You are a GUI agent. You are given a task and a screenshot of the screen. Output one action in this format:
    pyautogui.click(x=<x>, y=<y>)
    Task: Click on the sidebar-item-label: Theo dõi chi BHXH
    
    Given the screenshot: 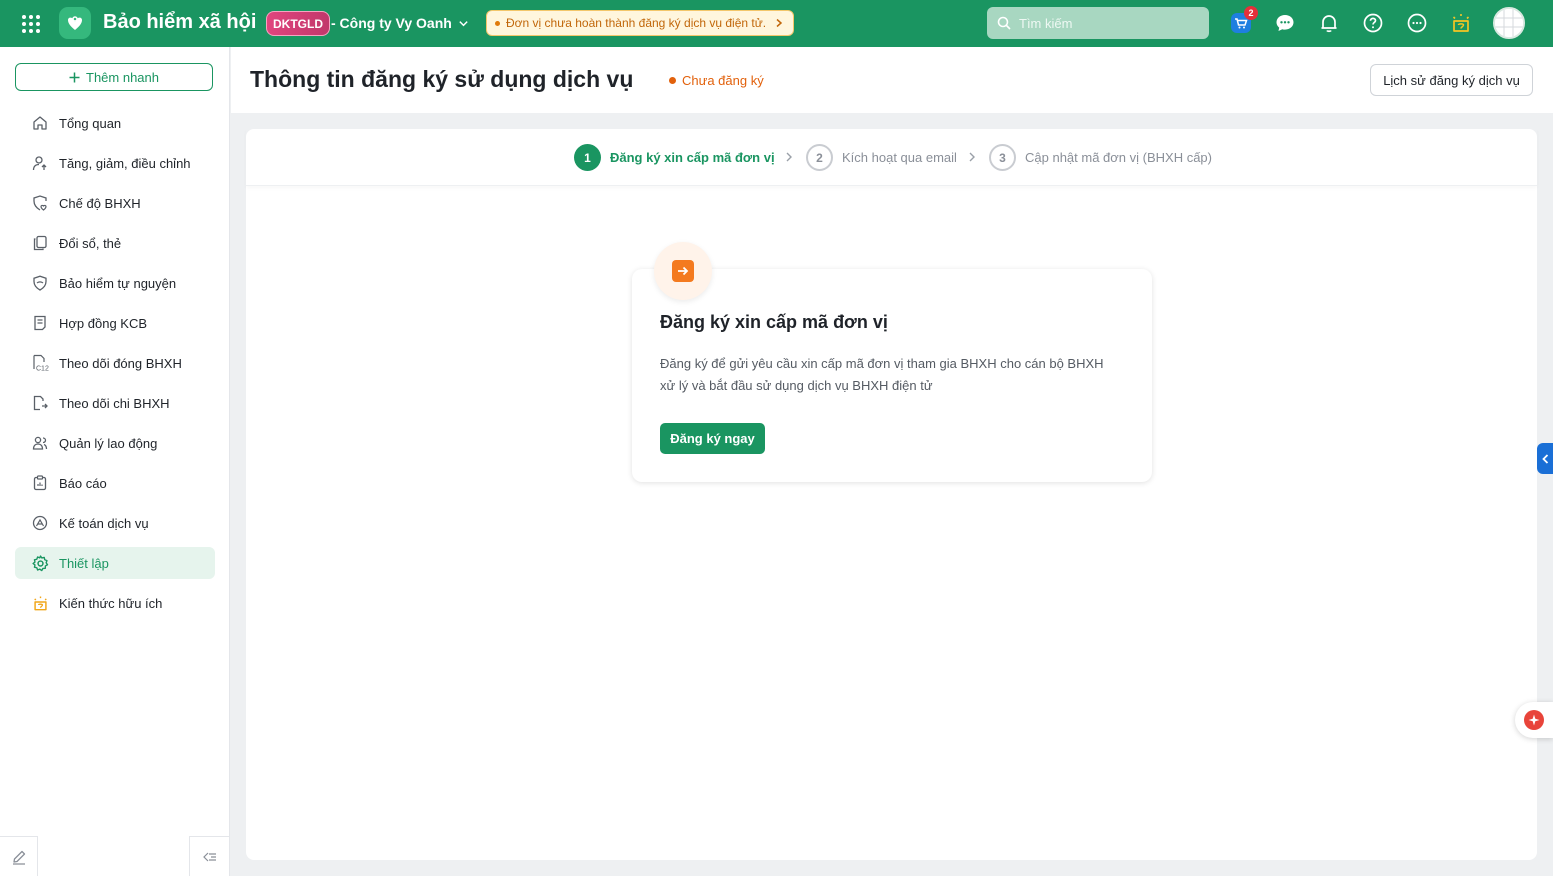 What is the action you would take?
    pyautogui.click(x=114, y=403)
    